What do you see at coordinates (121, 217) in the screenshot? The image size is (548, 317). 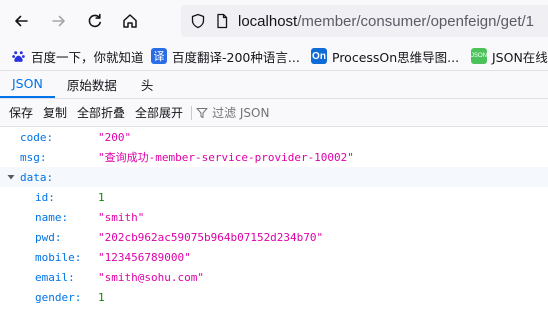 I see `json-value: "smith"` at bounding box center [121, 217].